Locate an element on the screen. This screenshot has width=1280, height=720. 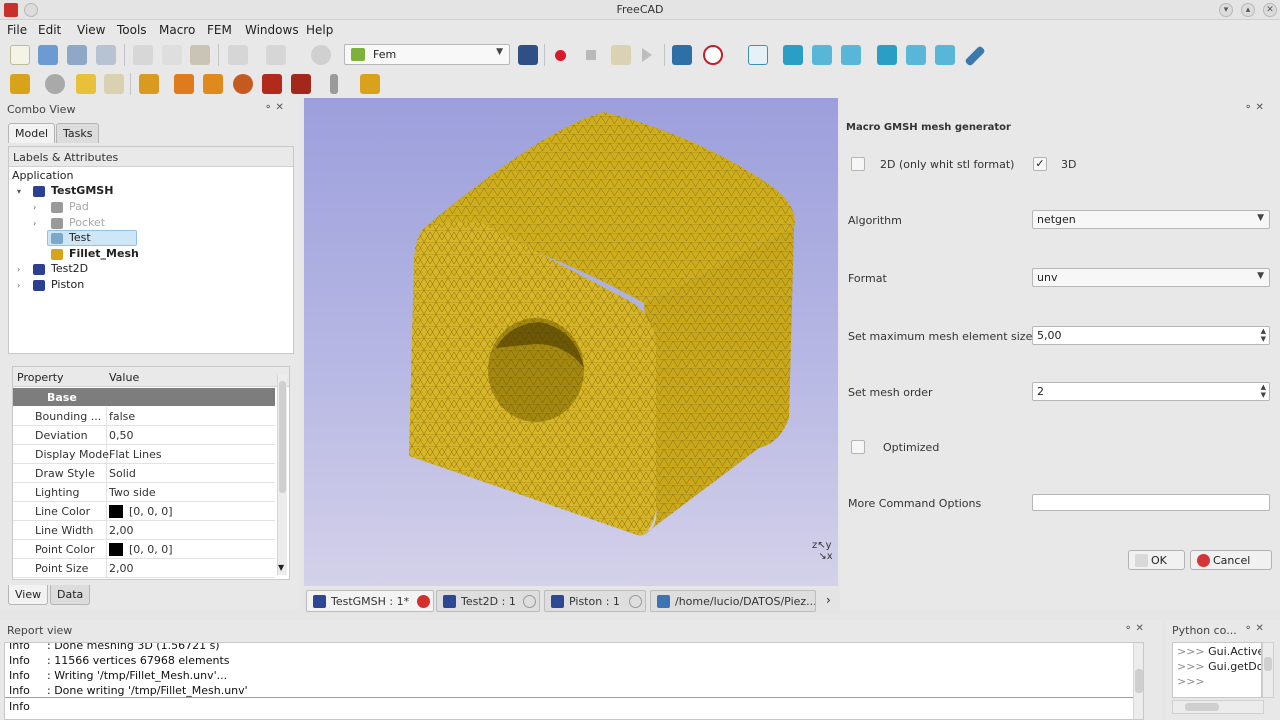
view-bottom-icon is located at coordinates (916, 55).